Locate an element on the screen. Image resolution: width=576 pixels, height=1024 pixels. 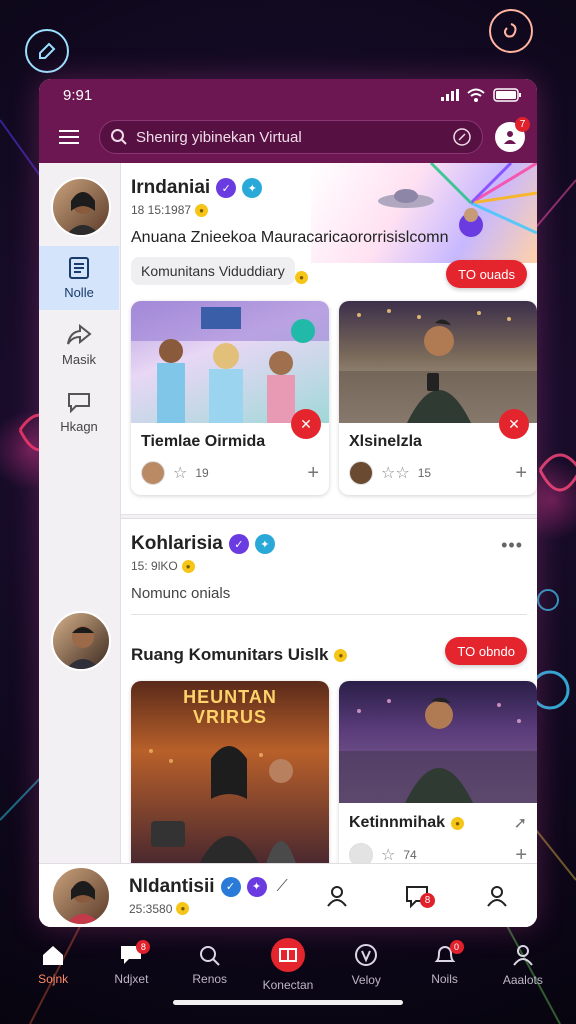
card-rating: 74 is located at coordinates (410, 855).